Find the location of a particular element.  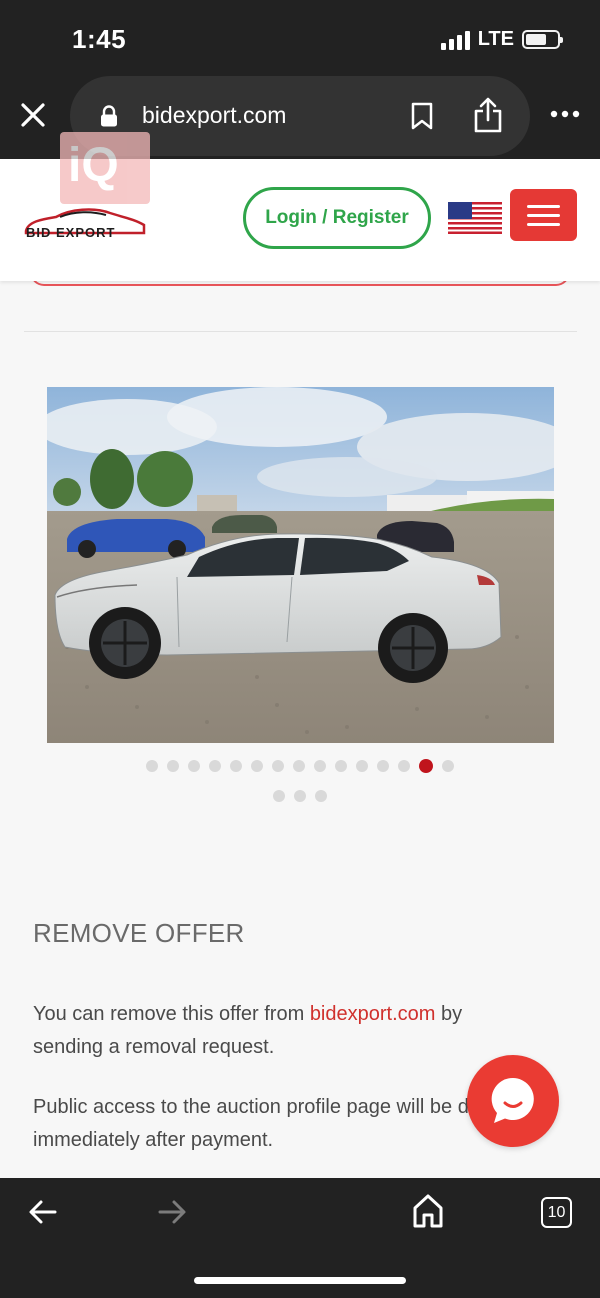

status-time: 1:45 is located at coordinates (99, 39).